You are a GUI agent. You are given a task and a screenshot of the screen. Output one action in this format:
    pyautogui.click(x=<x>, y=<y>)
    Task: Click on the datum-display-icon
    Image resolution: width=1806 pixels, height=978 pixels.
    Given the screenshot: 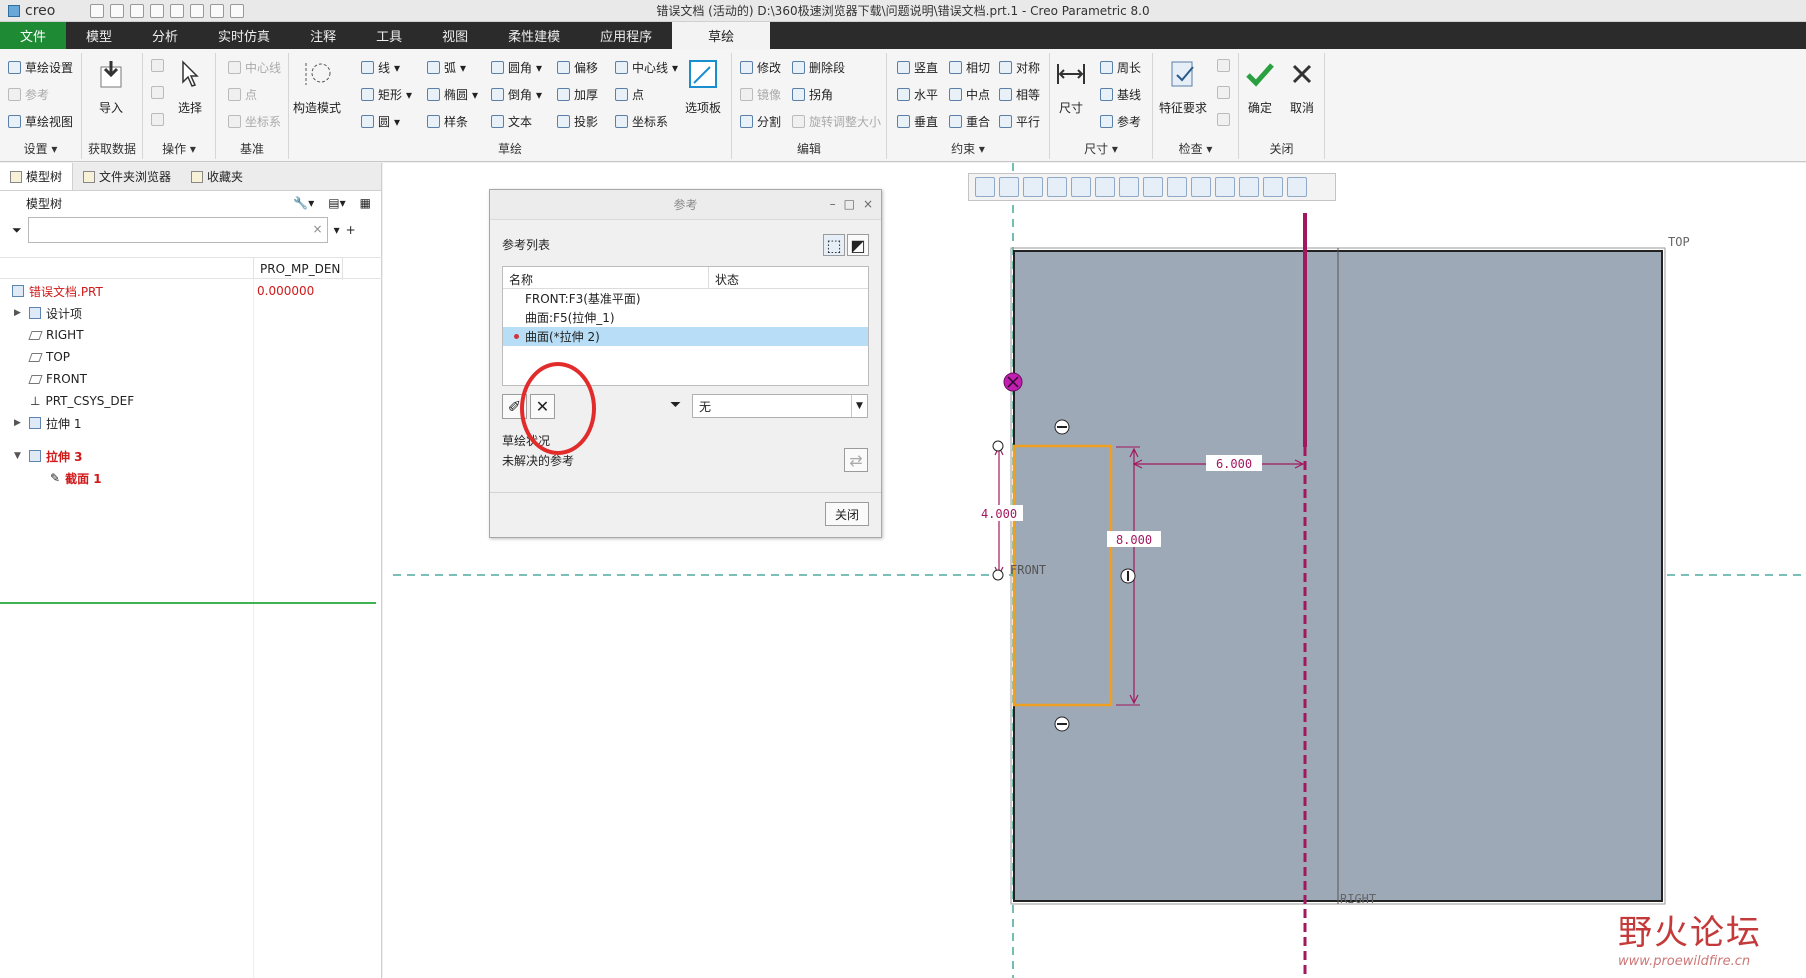 What is the action you would take?
    pyautogui.click(x=1177, y=187)
    